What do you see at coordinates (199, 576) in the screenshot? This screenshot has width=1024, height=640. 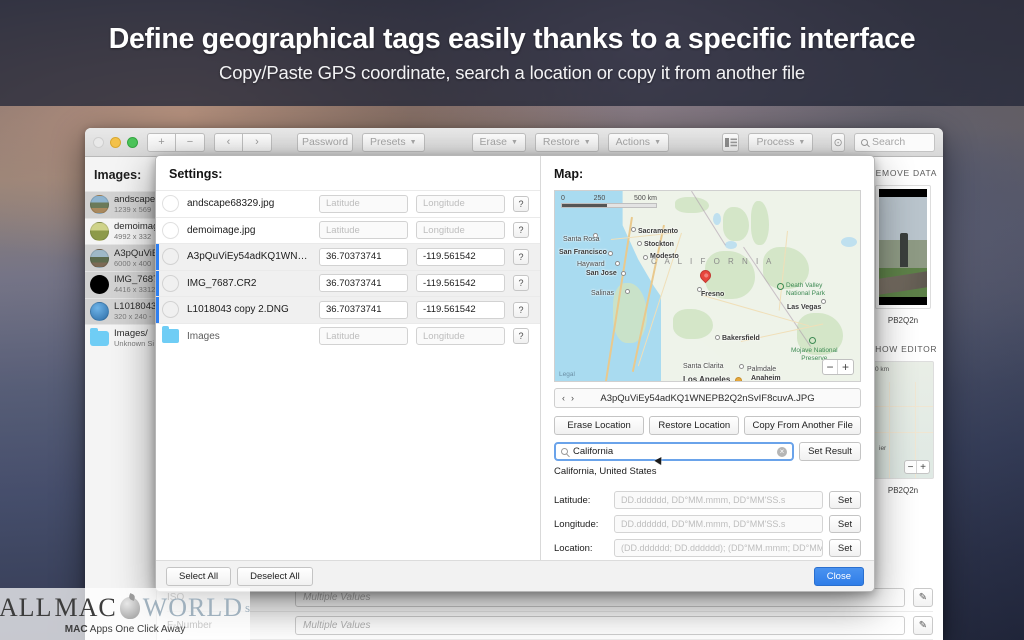 I see `select-all-button: Select All` at bounding box center [199, 576].